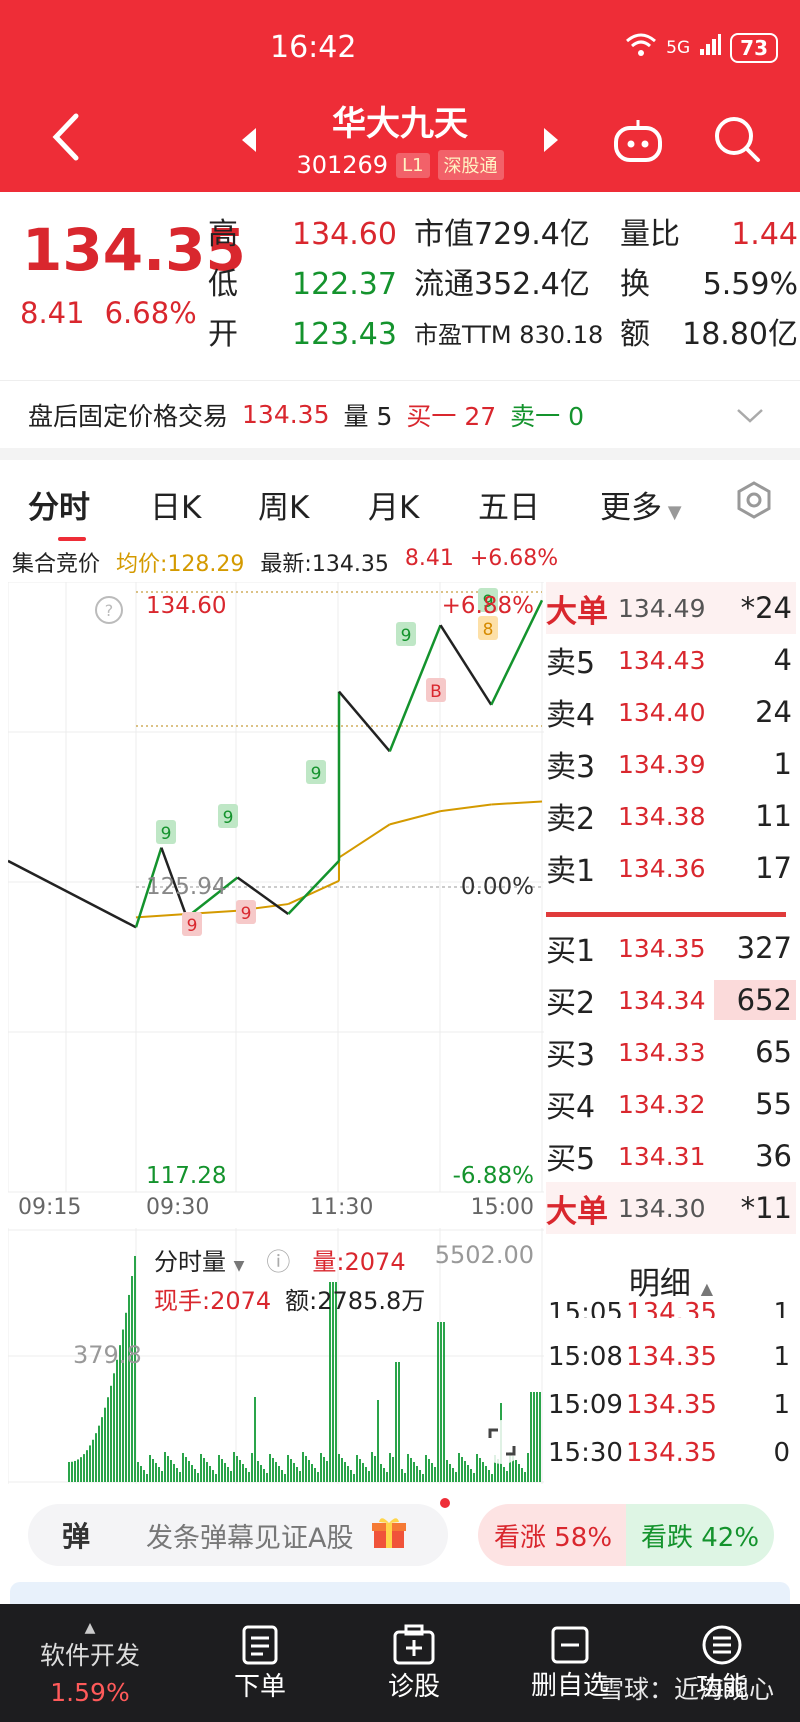 This screenshot has height=1722, width=800. I want to click on change-line: 8.41 6.68%, so click(108, 313).